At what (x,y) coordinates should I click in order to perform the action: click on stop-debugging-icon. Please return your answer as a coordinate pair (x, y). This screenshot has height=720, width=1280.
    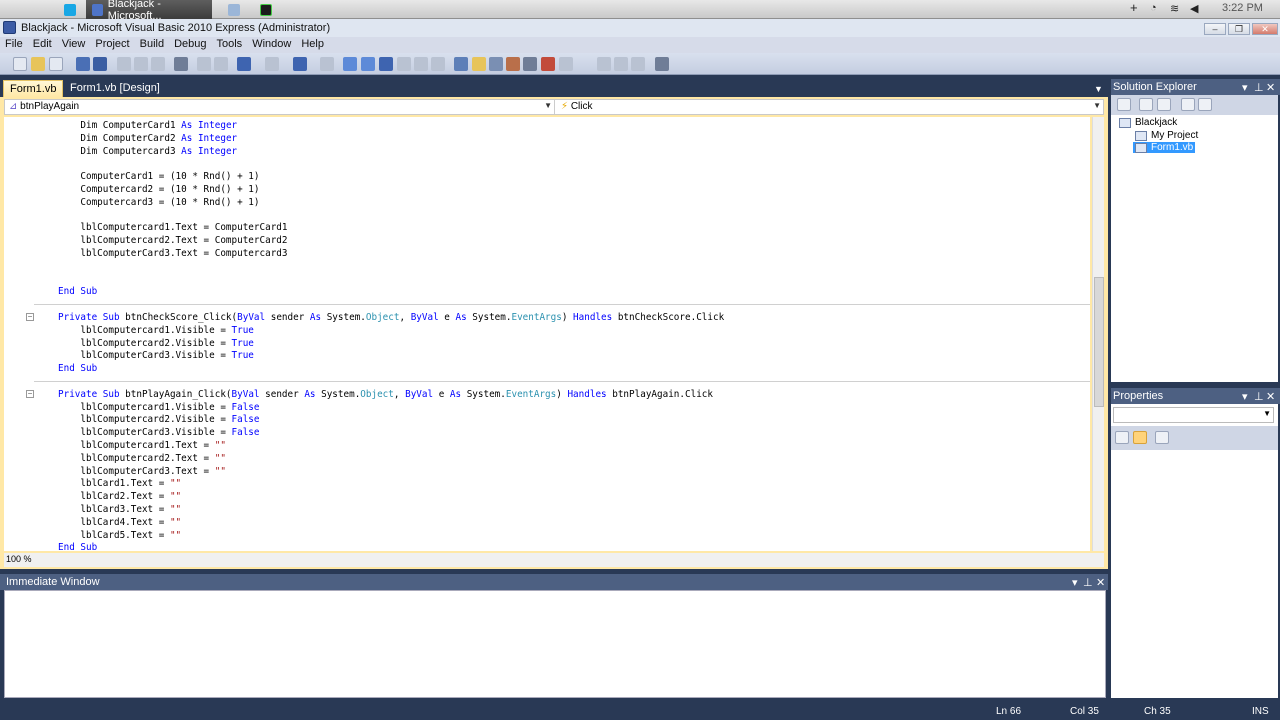
    Looking at the image, I should click on (386, 64).